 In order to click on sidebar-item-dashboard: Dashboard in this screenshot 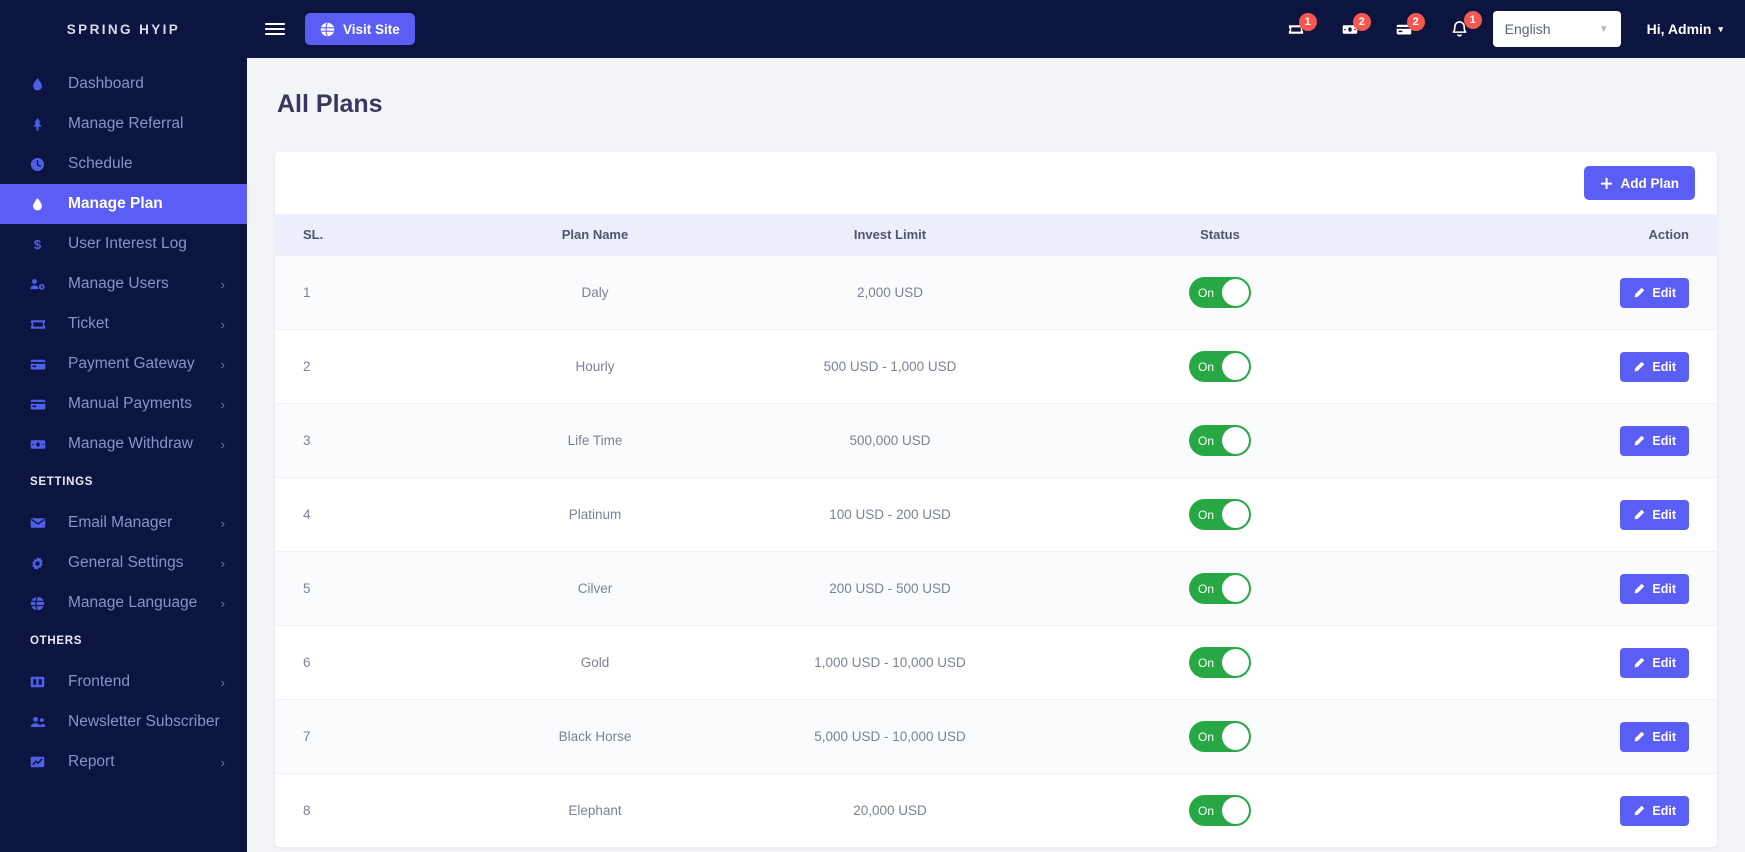, I will do `click(123, 84)`.